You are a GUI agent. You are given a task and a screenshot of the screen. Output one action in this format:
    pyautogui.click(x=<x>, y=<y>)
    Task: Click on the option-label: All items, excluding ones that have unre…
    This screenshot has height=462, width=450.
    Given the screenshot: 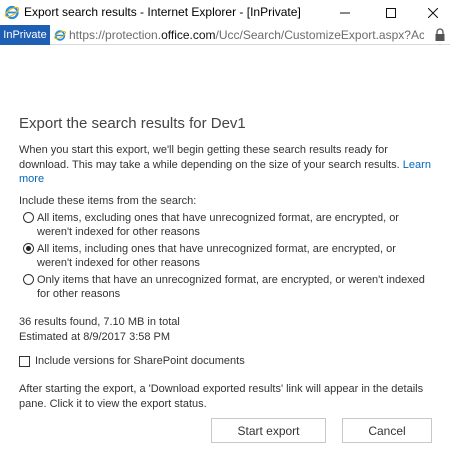 What is the action you would take?
    pyautogui.click(x=218, y=225)
    